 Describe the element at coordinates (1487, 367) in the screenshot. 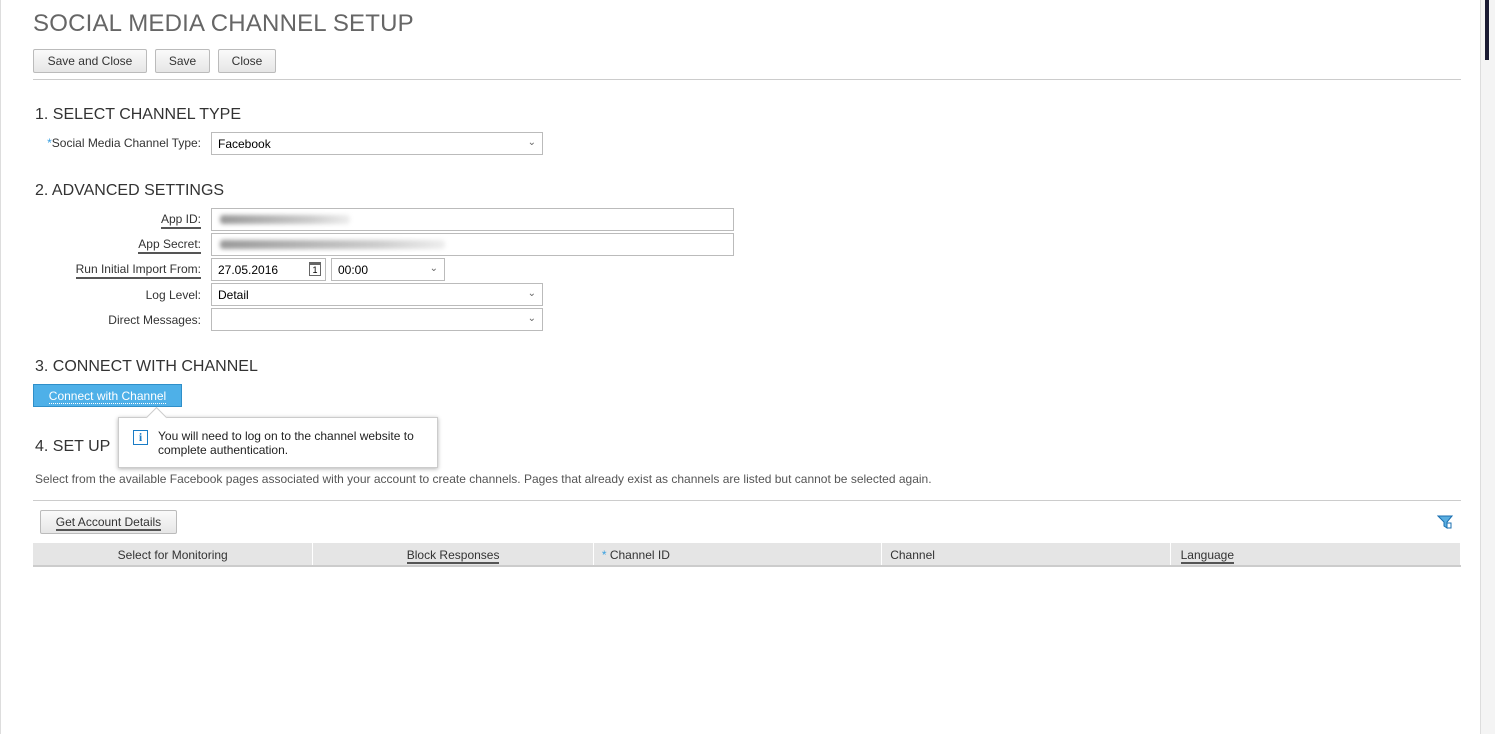

I see `vertical-scrollbar` at that location.